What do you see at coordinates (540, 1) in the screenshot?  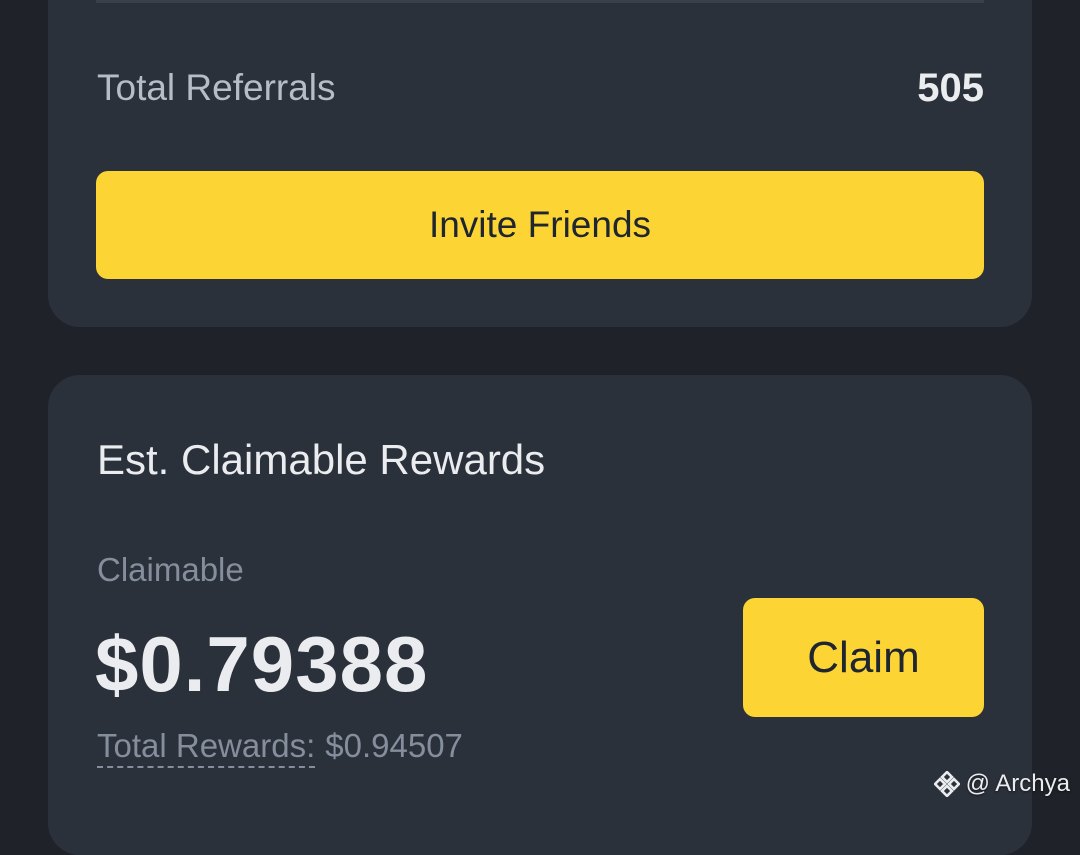 I see `card-divider` at bounding box center [540, 1].